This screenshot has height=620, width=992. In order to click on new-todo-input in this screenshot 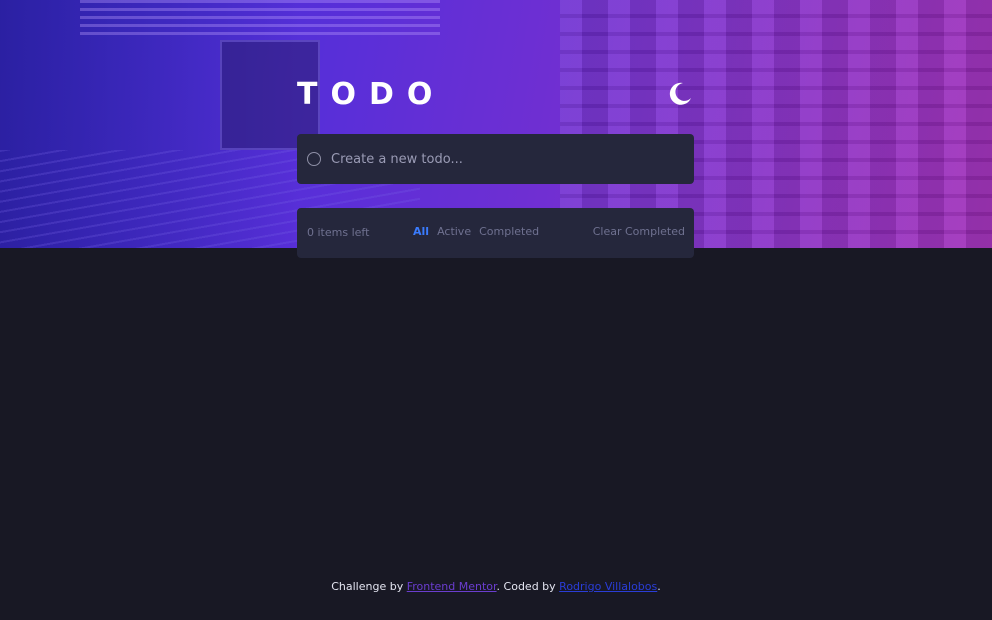, I will do `click(506, 159)`.